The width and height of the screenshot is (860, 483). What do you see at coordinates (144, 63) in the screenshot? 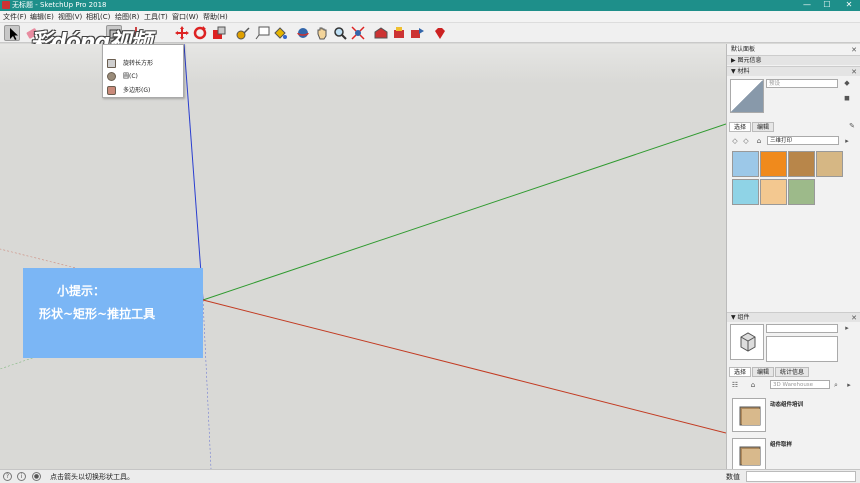
I see `rotated-rectangle-option: 旋转长方形` at bounding box center [144, 63].